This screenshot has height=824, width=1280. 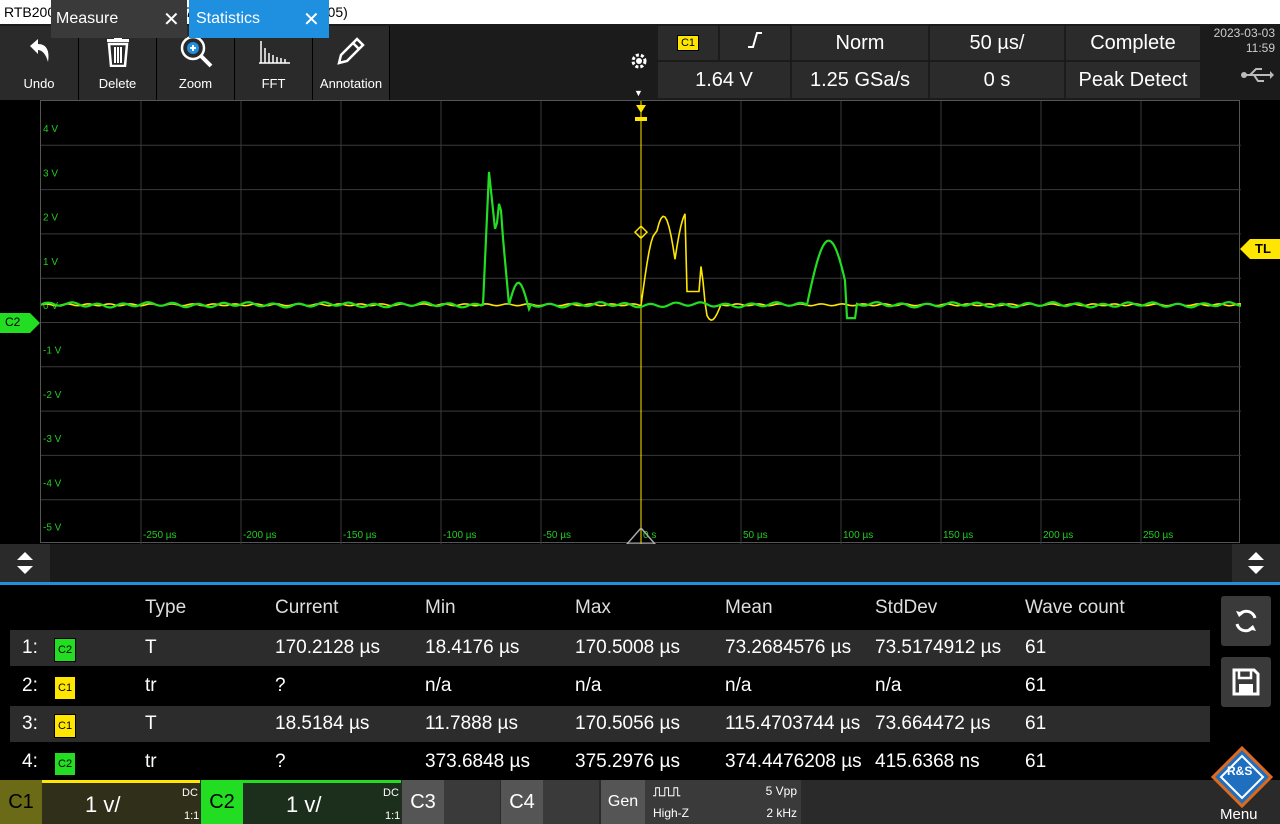 What do you see at coordinates (477, 761) in the screenshot?
I see `cell-min: 373.6848 µs` at bounding box center [477, 761].